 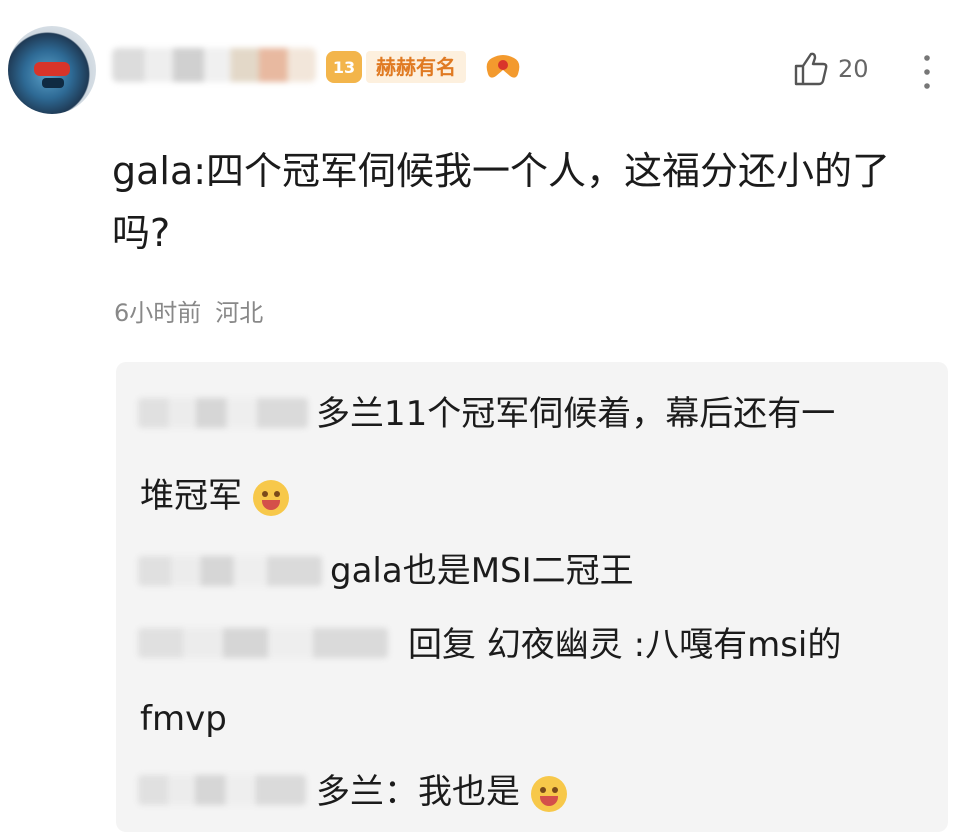 What do you see at coordinates (576, 414) in the screenshot?
I see `reply-text-1: 多兰11个冠军伺候着，幕后还有一` at bounding box center [576, 414].